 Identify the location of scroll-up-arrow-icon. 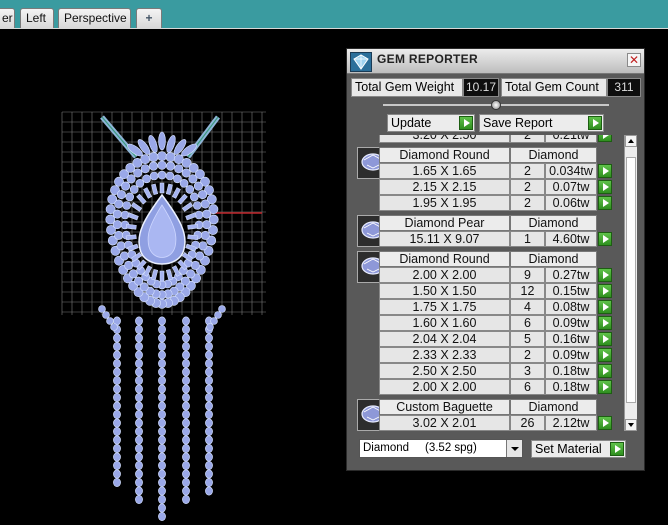
(631, 141).